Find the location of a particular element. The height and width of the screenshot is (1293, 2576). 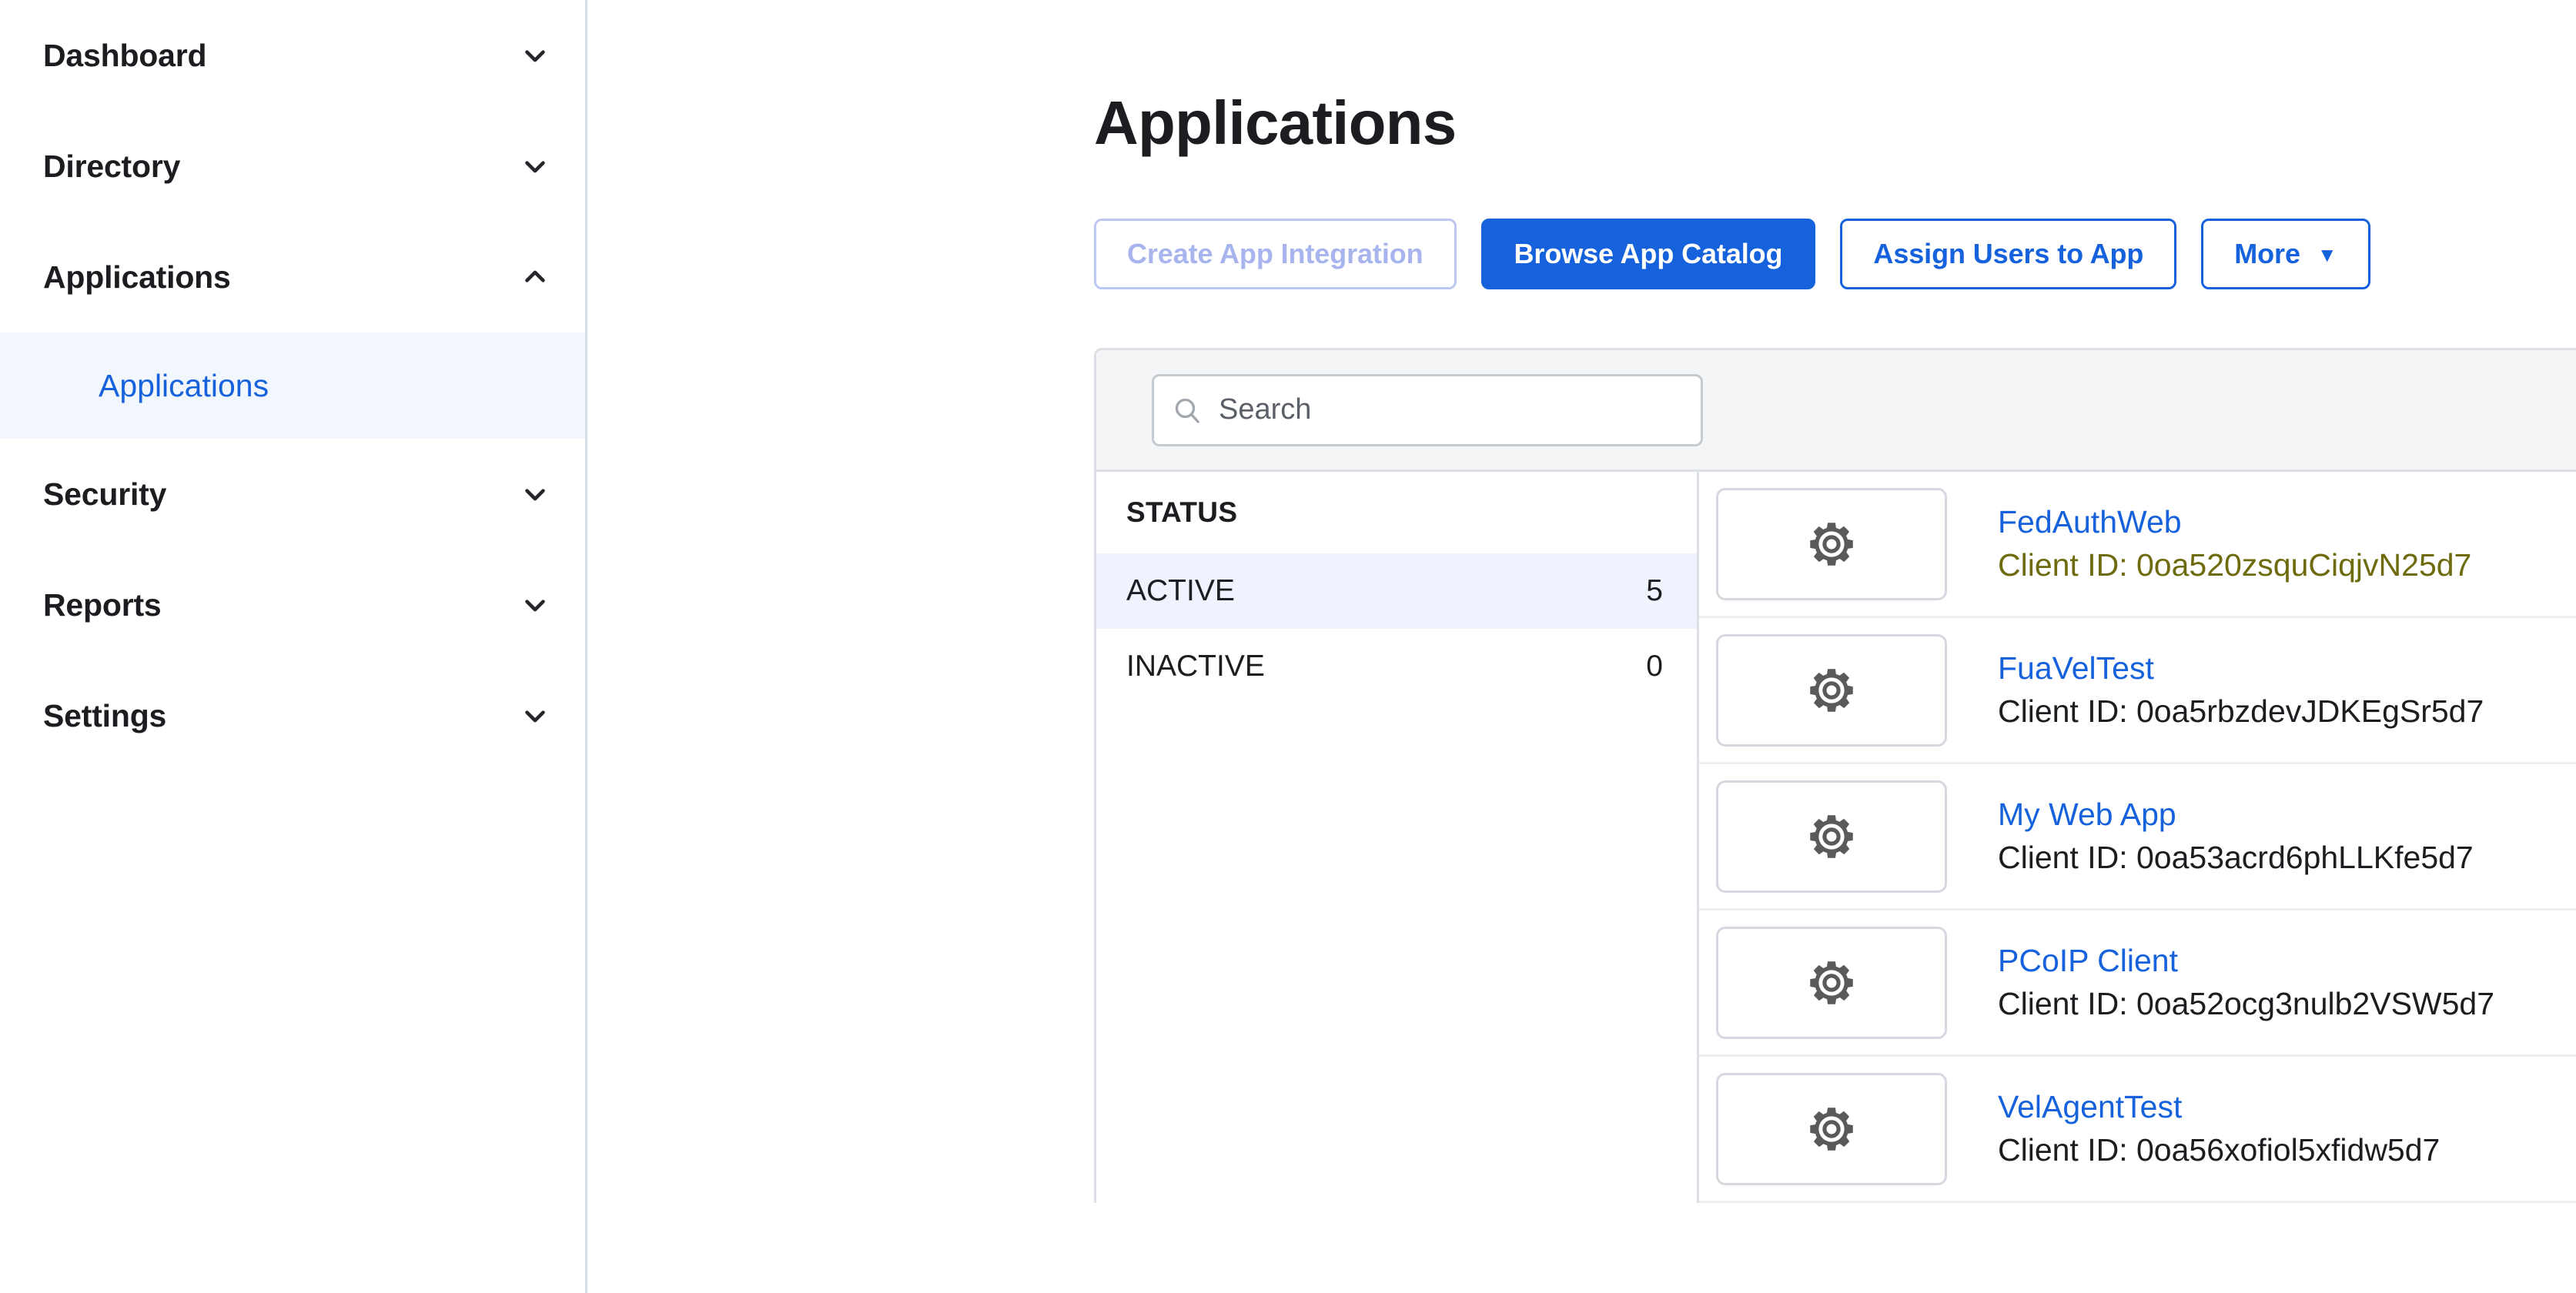

app-client-id: Client ID: 0oa5rbzdevJDKEgSr5d7 is located at coordinates (2241, 711).